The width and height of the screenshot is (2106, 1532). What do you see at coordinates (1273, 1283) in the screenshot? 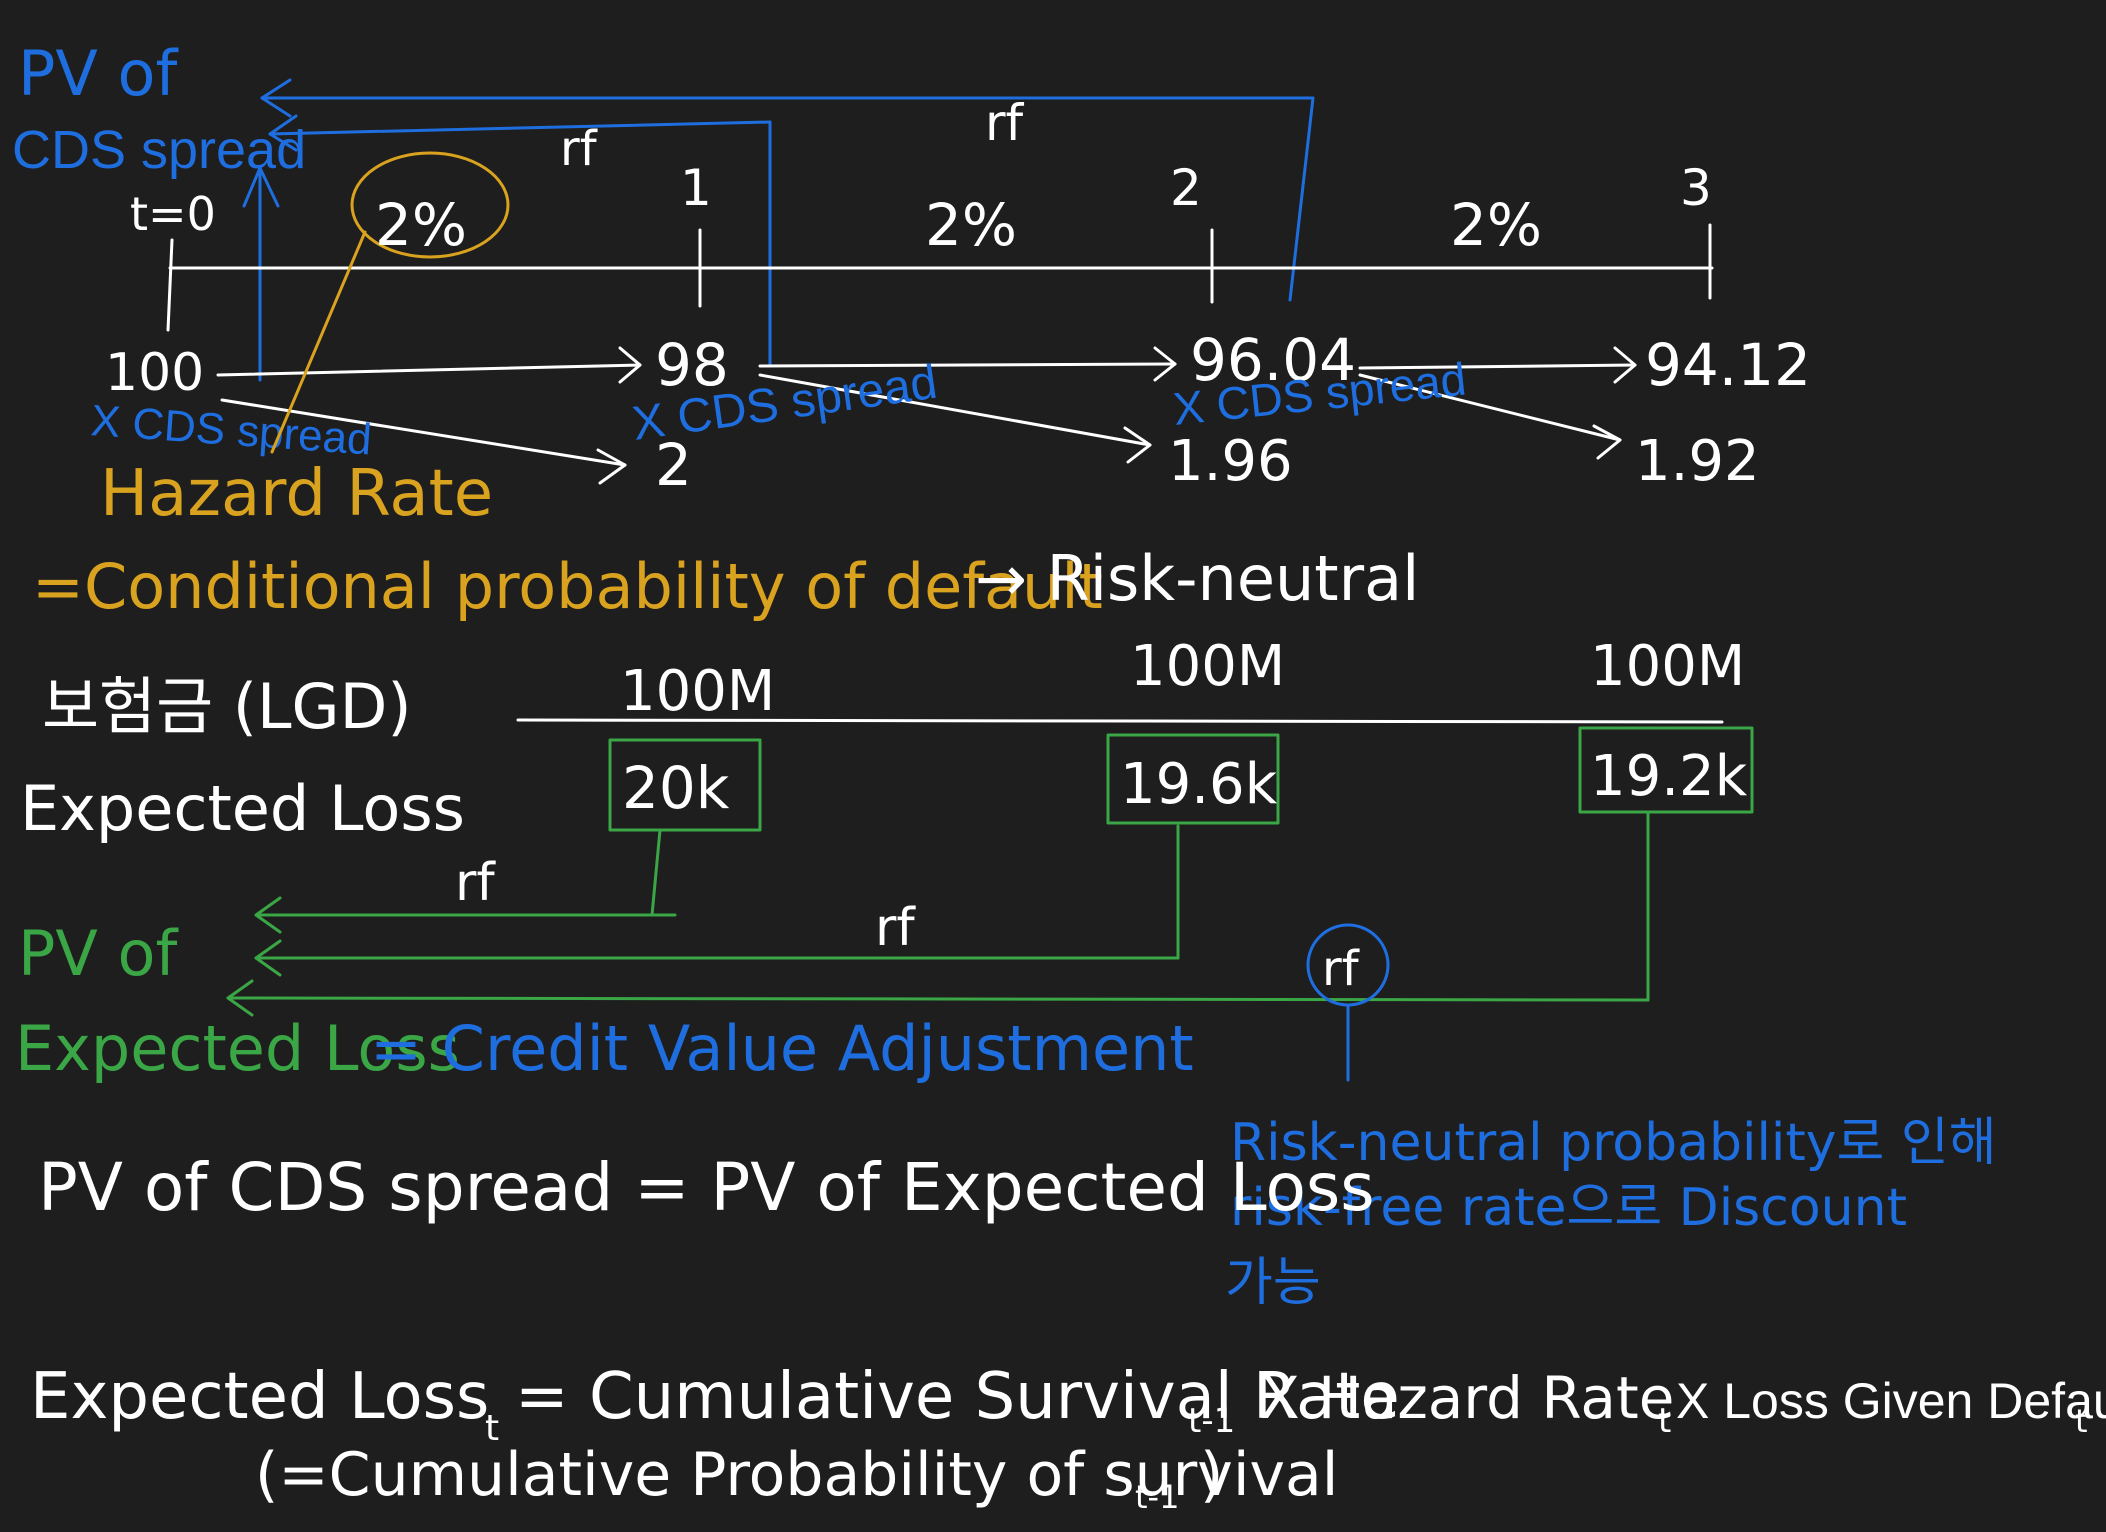
I see `note-line3: 가능` at bounding box center [1273, 1283].